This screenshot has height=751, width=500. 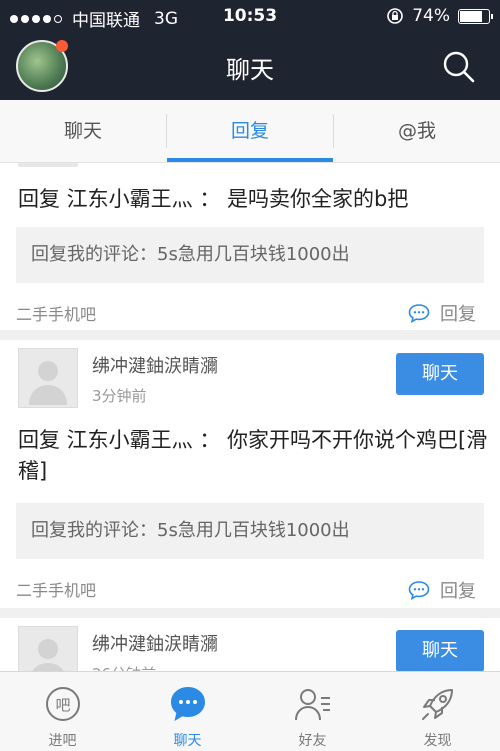 I want to click on tab-chat: 聊天, so click(x=83, y=131).